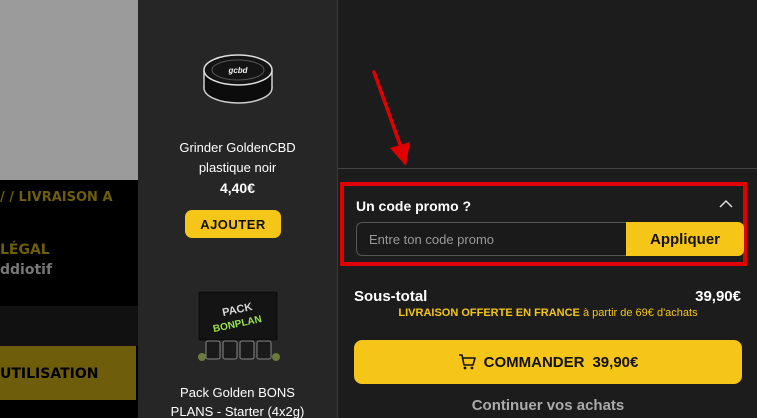 The width and height of the screenshot is (757, 418). I want to click on order-amount: 39,90€, so click(615, 362).